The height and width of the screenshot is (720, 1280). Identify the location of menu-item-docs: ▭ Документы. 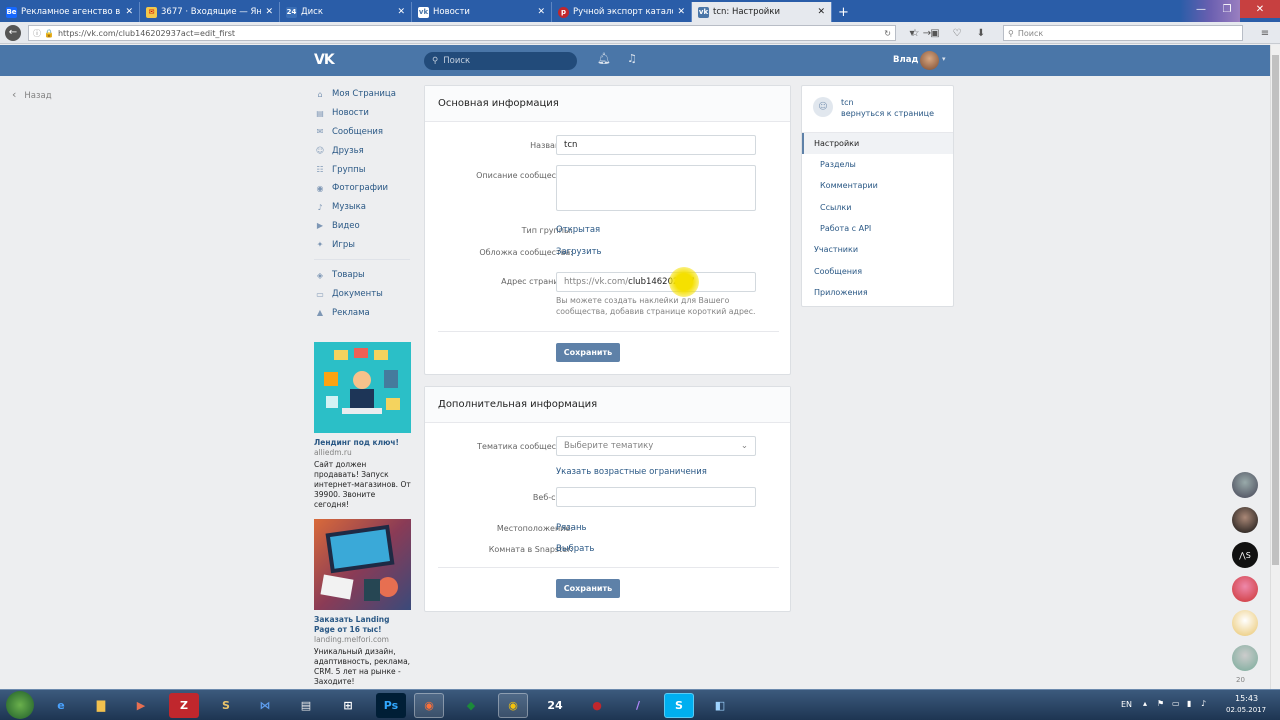
(364, 294).